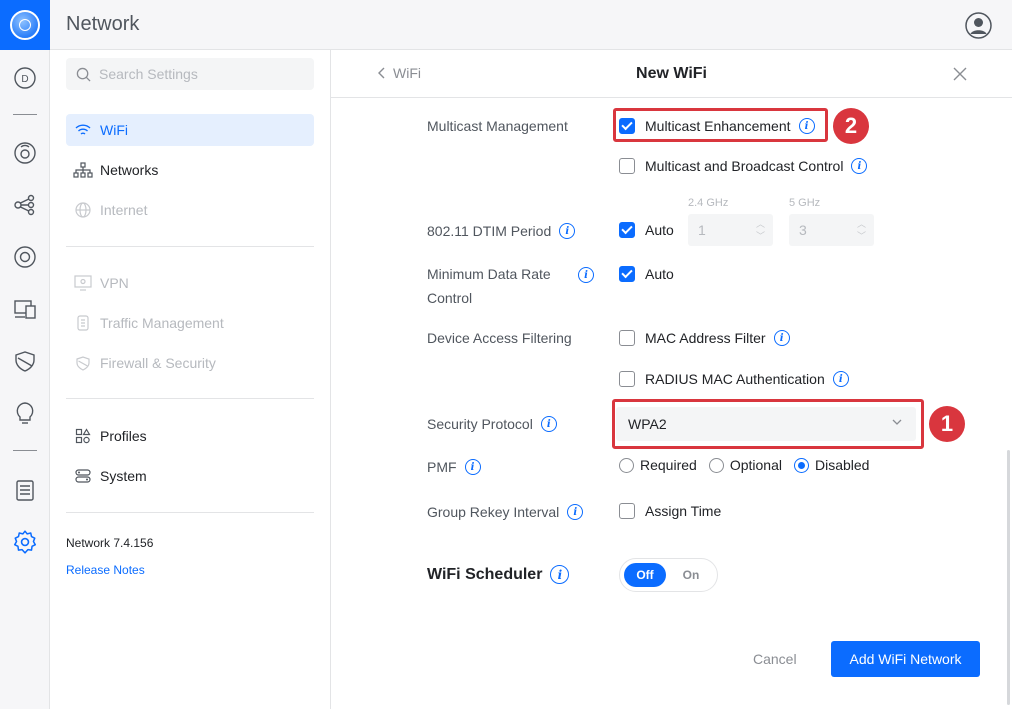 This screenshot has width=1012, height=709. I want to click on dtim-24-stepper: 1 ︿ ﹀, so click(730, 230).